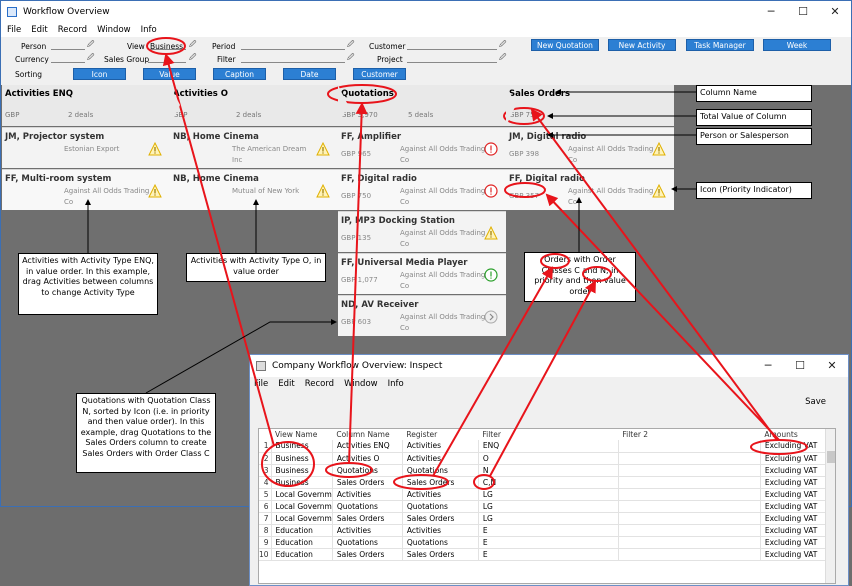 This screenshot has width=852, height=586. I want to click on column-header: Filter, so click(548, 434).